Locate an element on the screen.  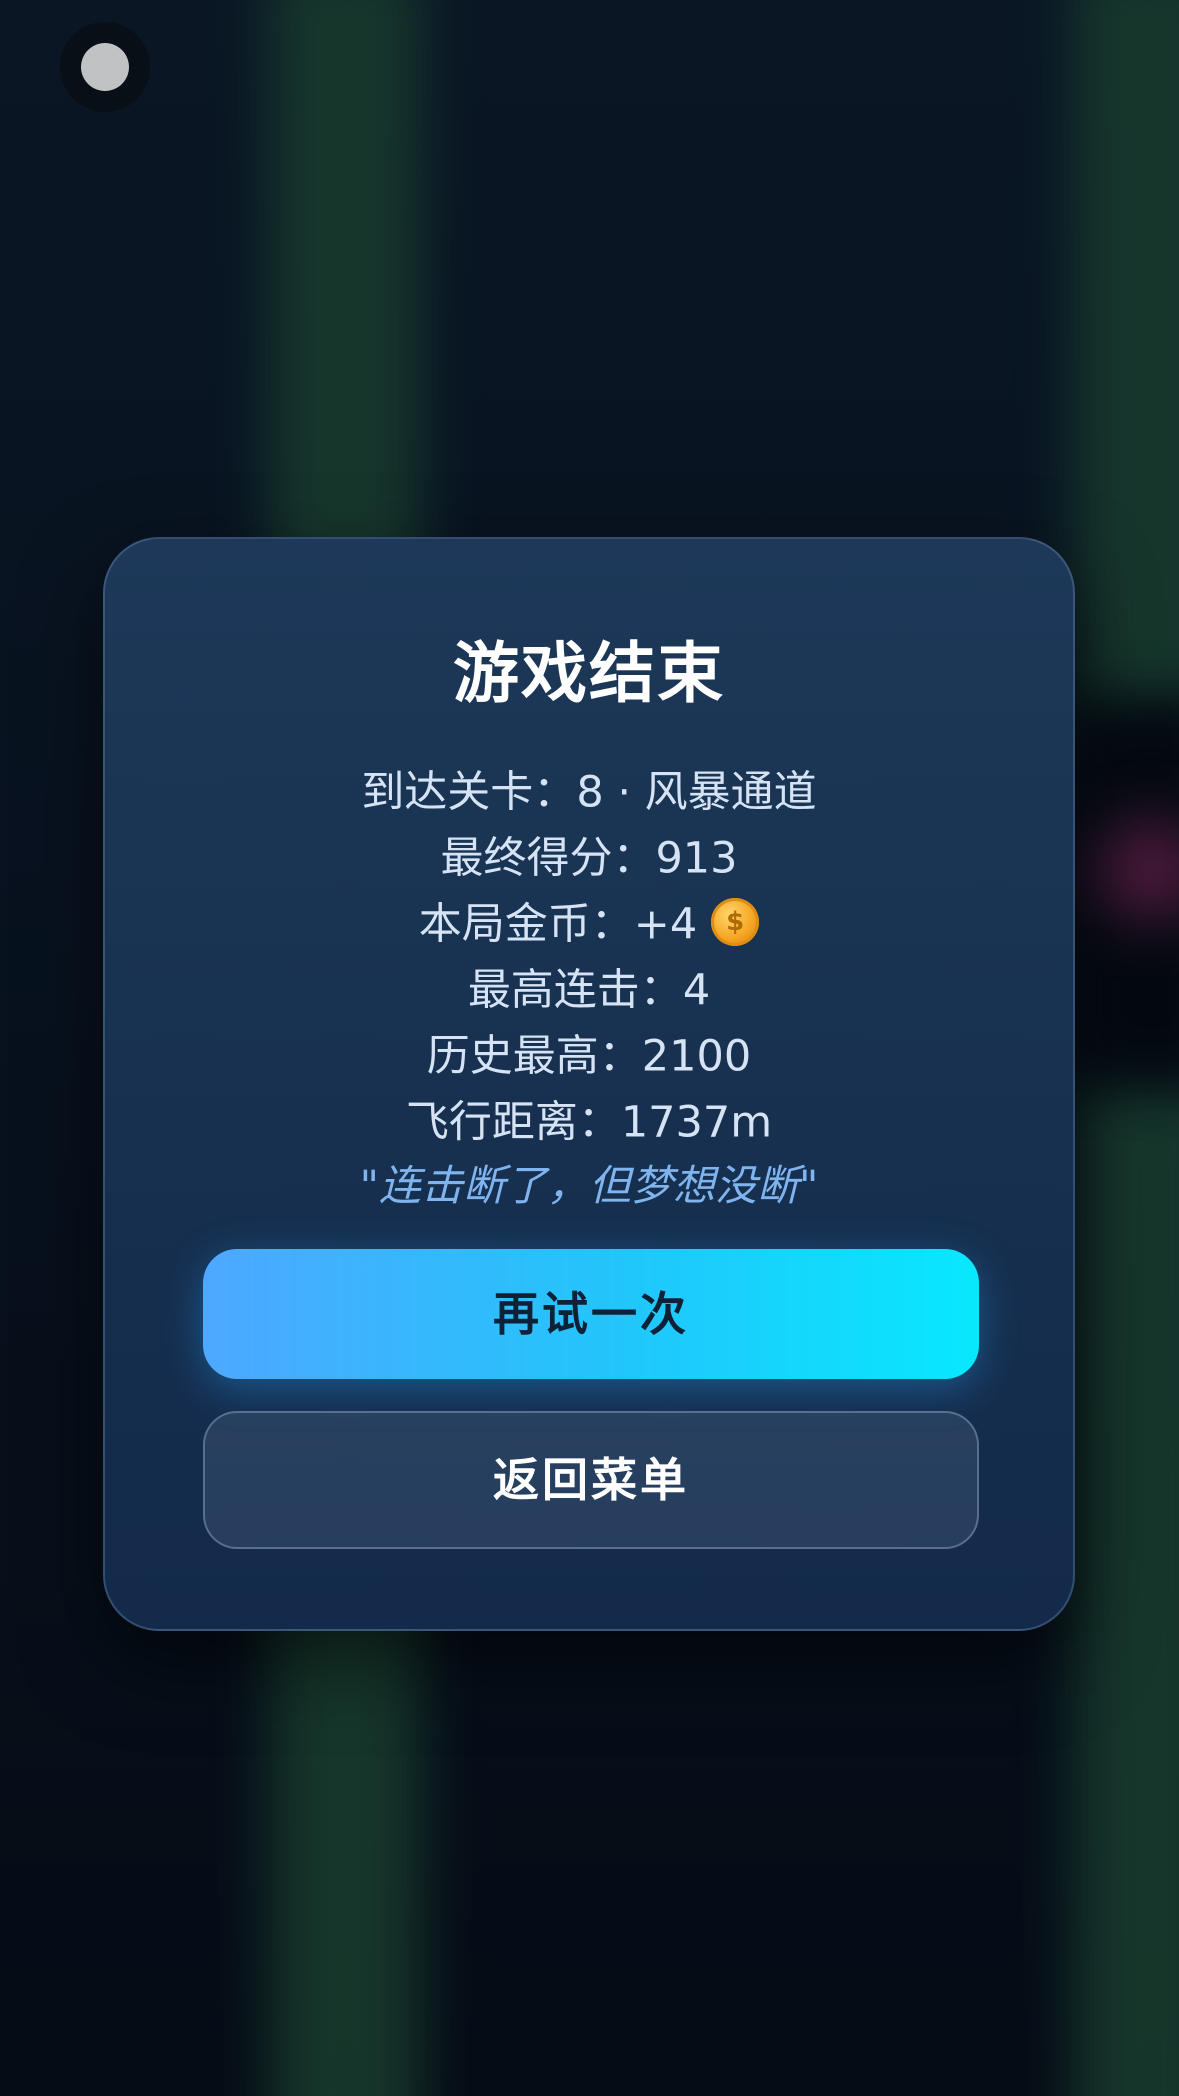
stat-label: 最高连击： is located at coordinates (575, 990).